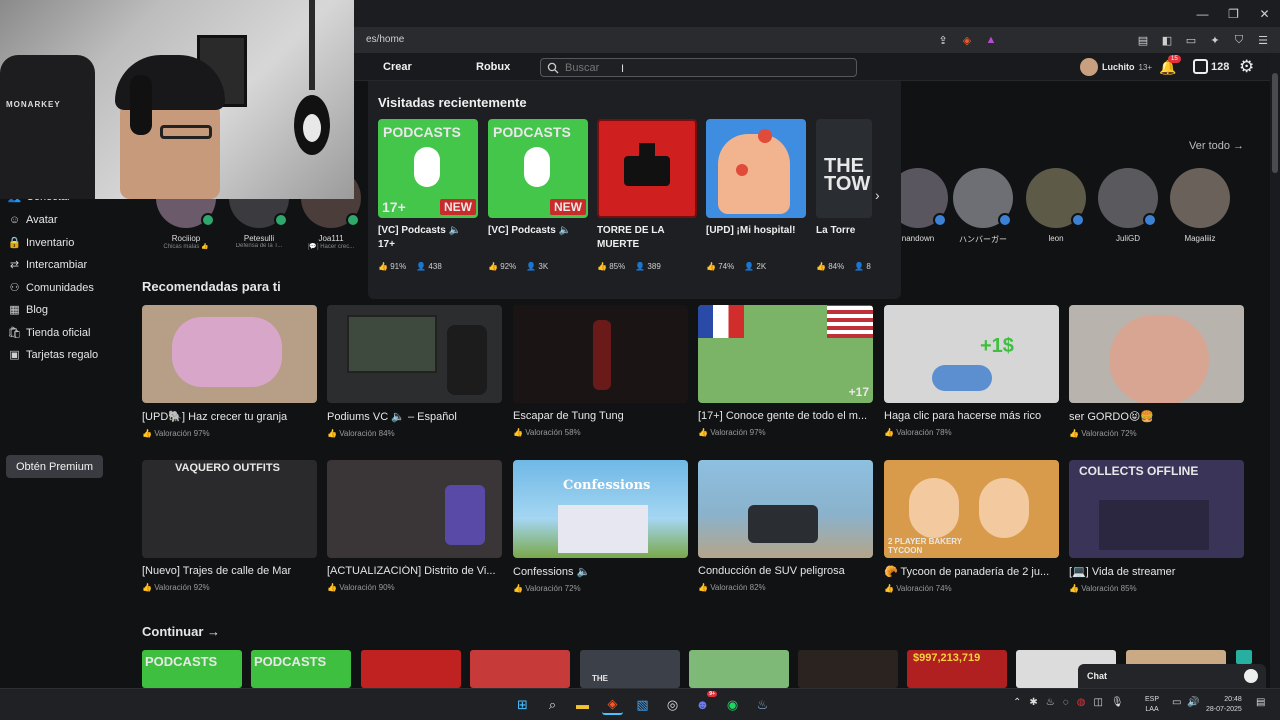  What do you see at coordinates (844, 195) in the screenshot?
I see `recent-game-card: THE TOW La Torre 👍 84% 👤 8` at bounding box center [844, 195].